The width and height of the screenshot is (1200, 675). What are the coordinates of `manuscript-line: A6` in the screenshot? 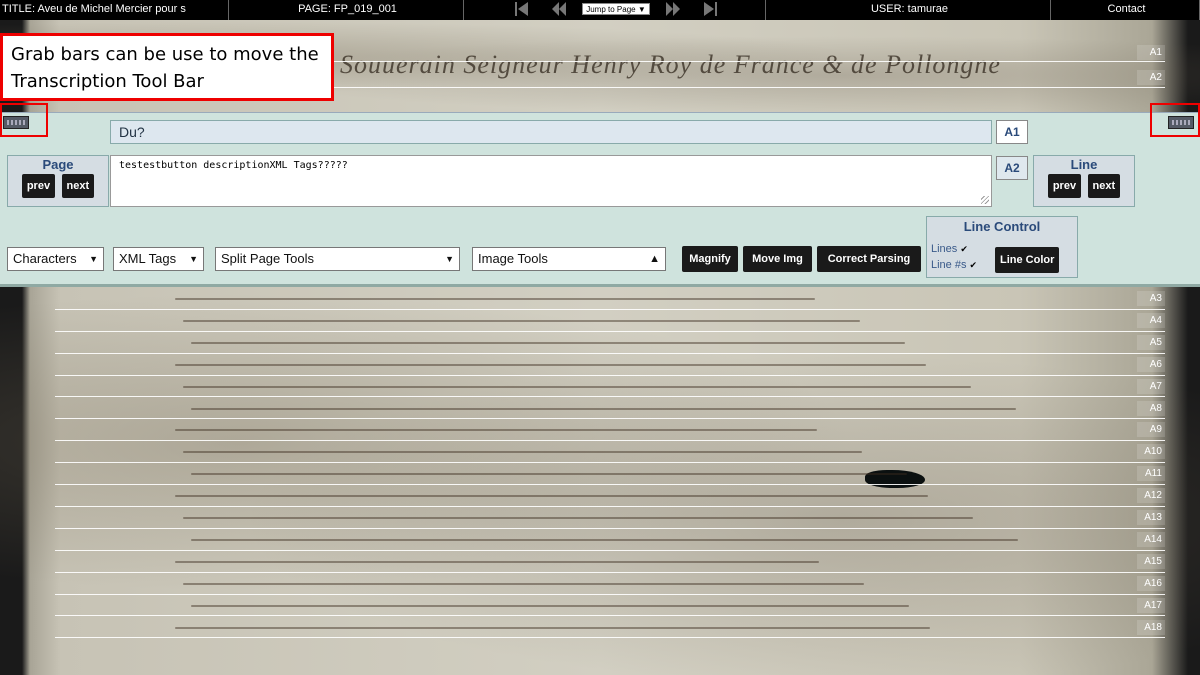 It's located at (610, 365).